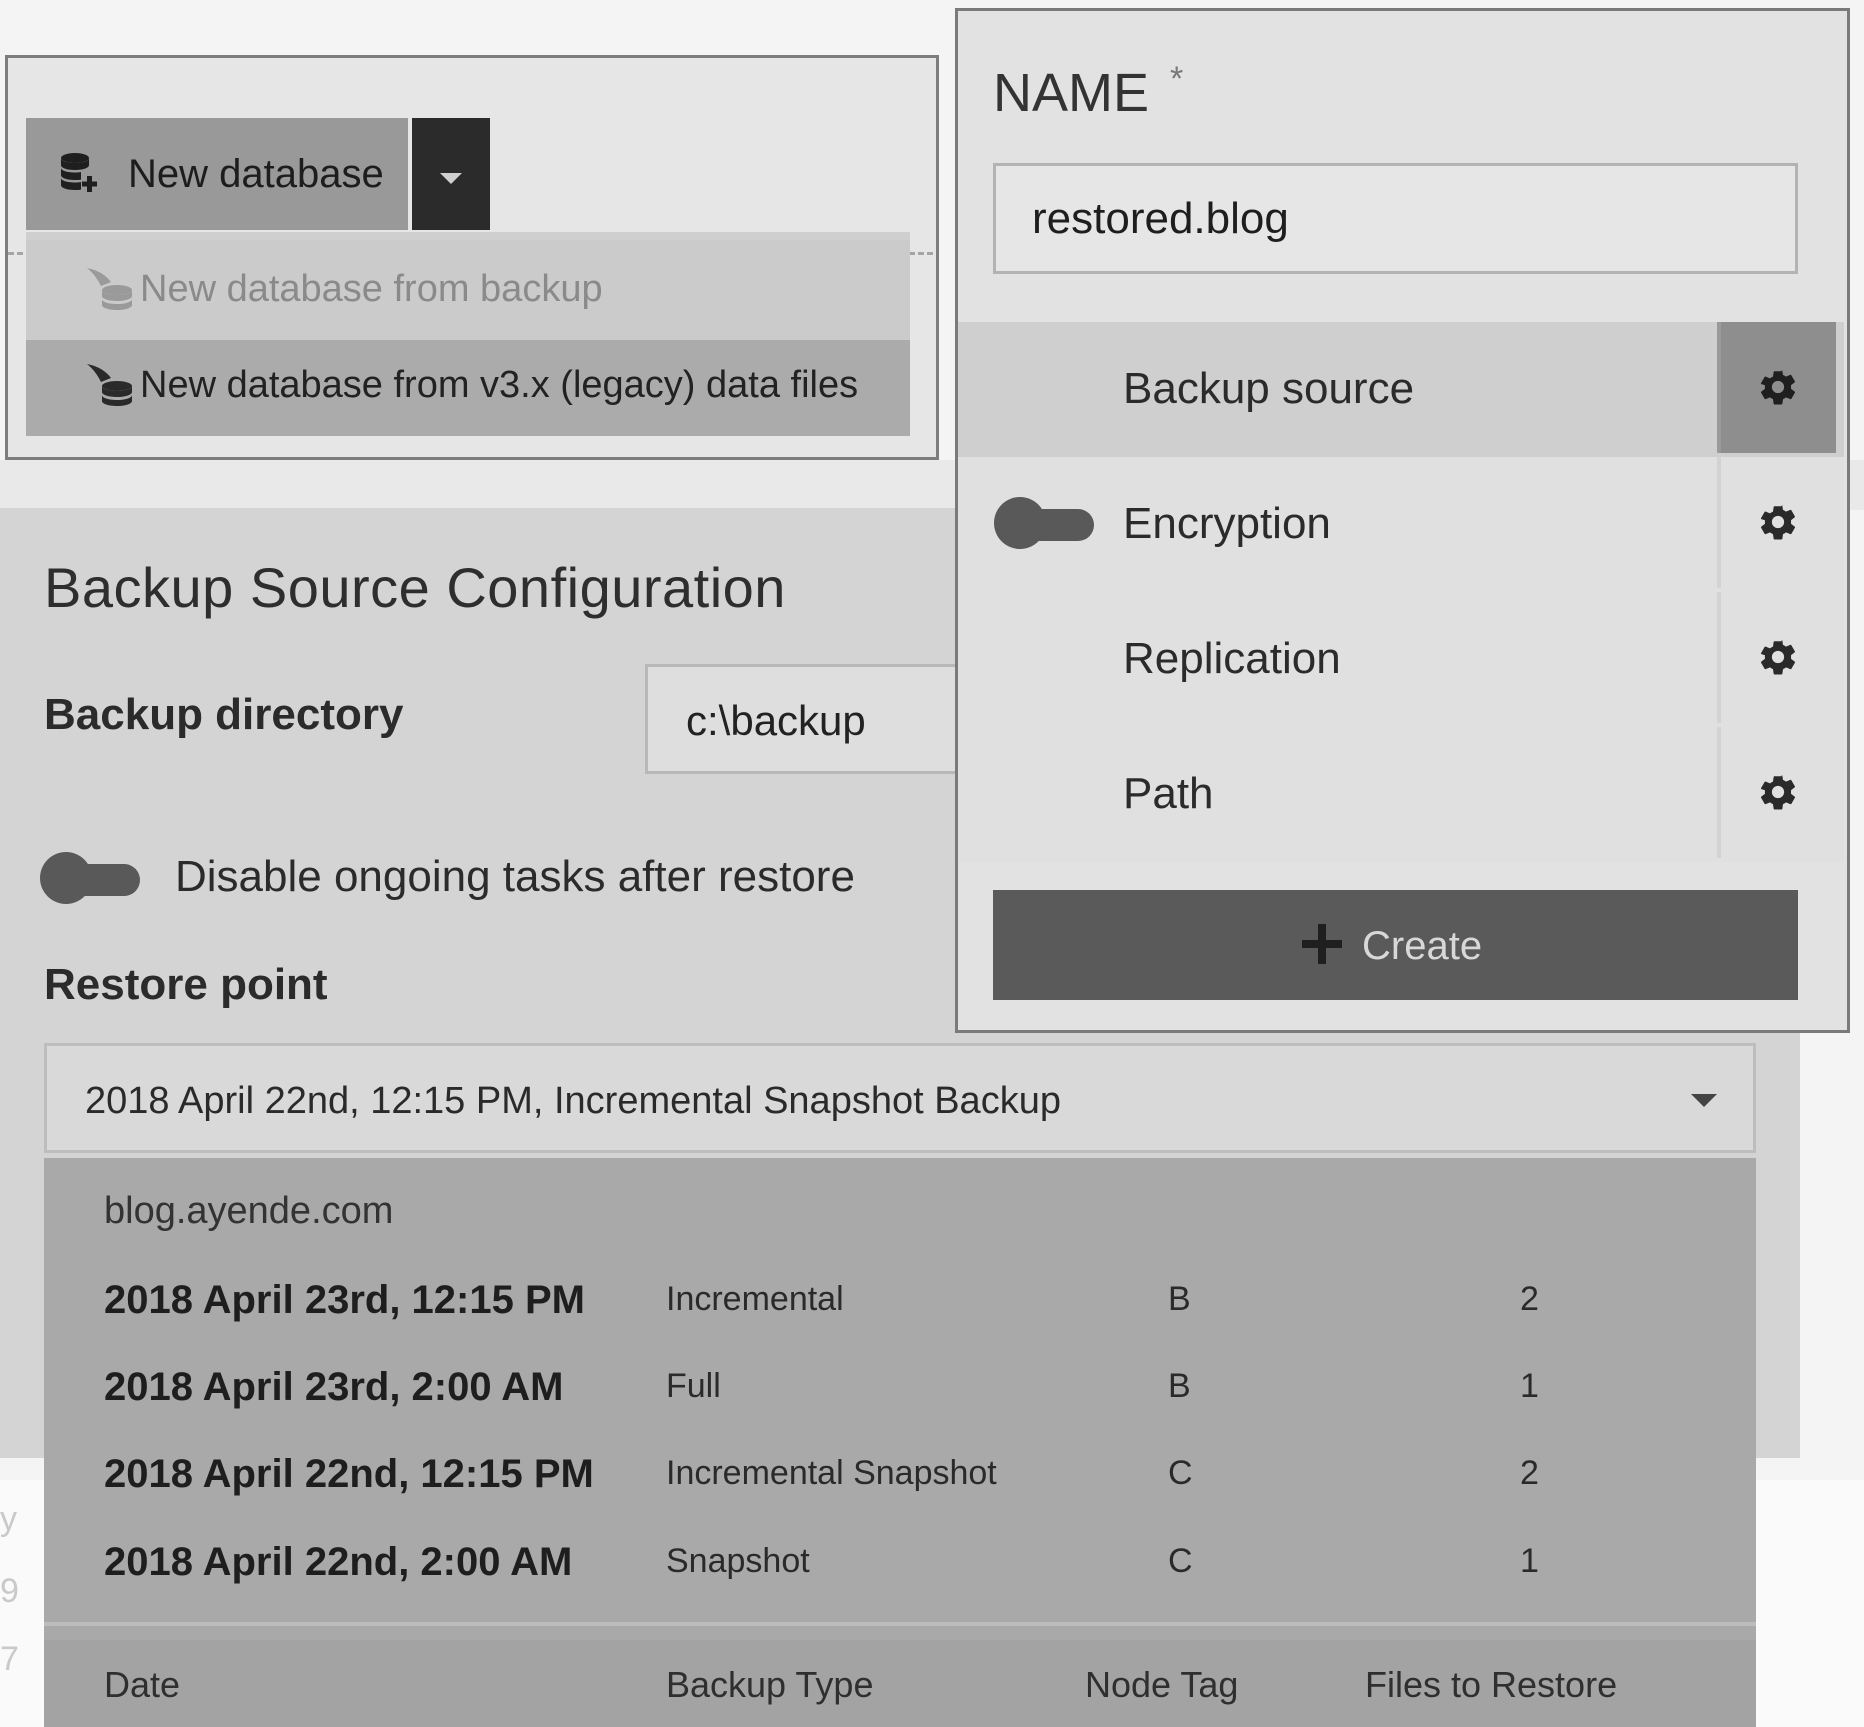 This screenshot has height=1727, width=1864. Describe the element at coordinates (338, 1562) in the screenshot. I see `row-date: 2018 April 22nd, 2:00 AM` at that location.